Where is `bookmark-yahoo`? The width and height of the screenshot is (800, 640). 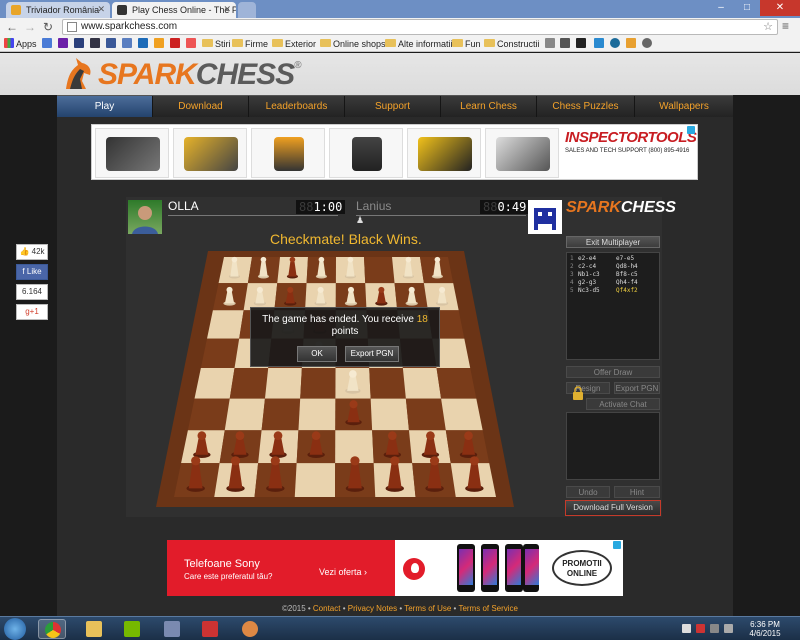
bookmark-yahoo is located at coordinates (64, 44).